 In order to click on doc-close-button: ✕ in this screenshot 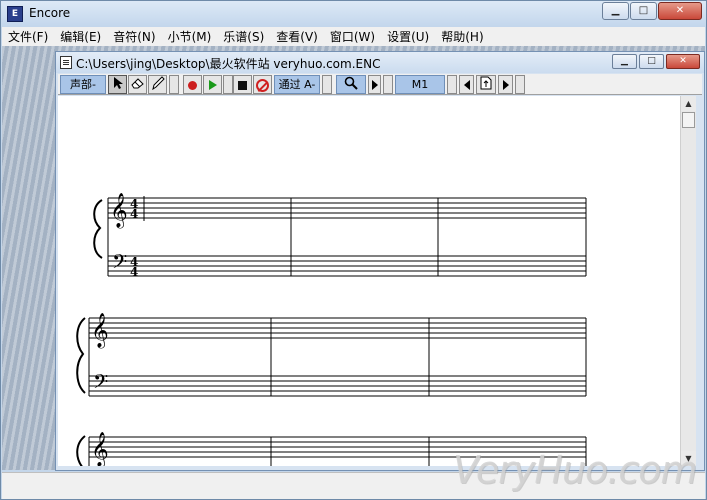, I will do `click(683, 61)`.